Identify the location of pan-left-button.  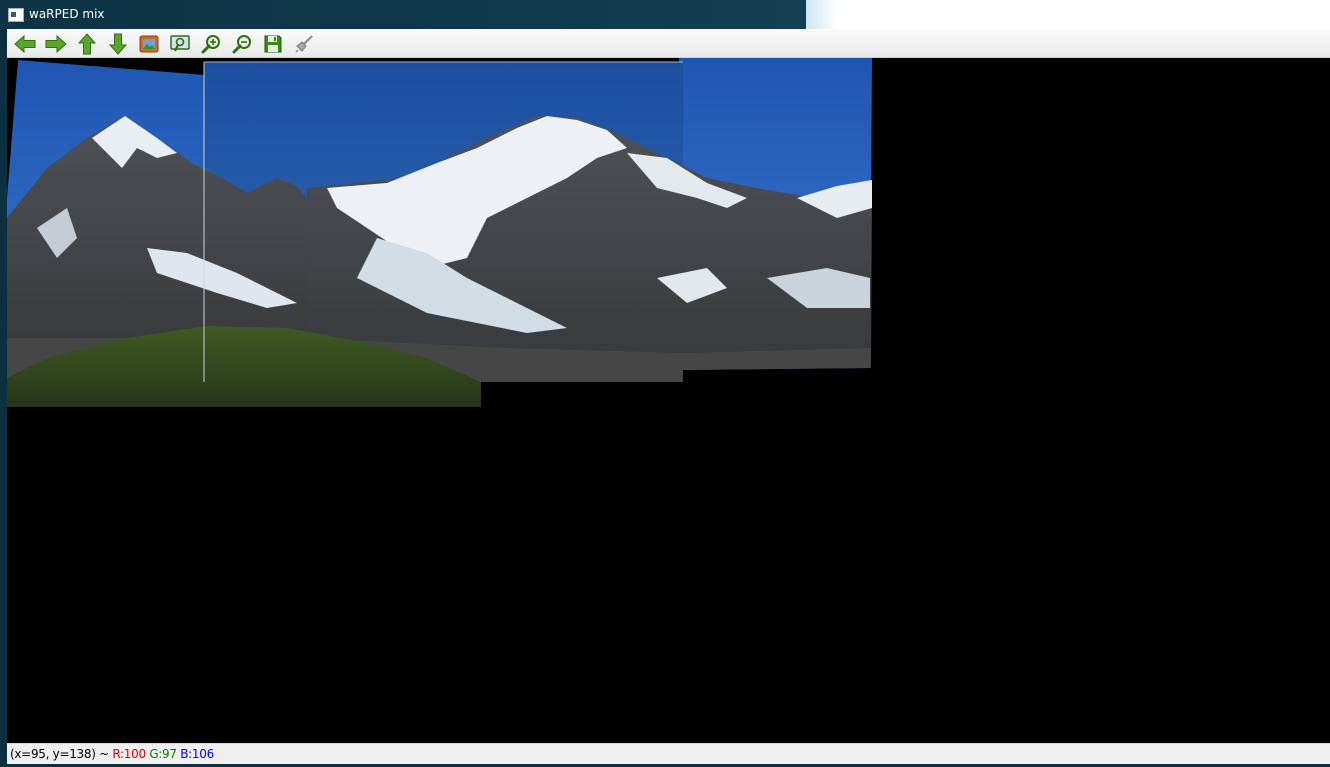
(25, 44).